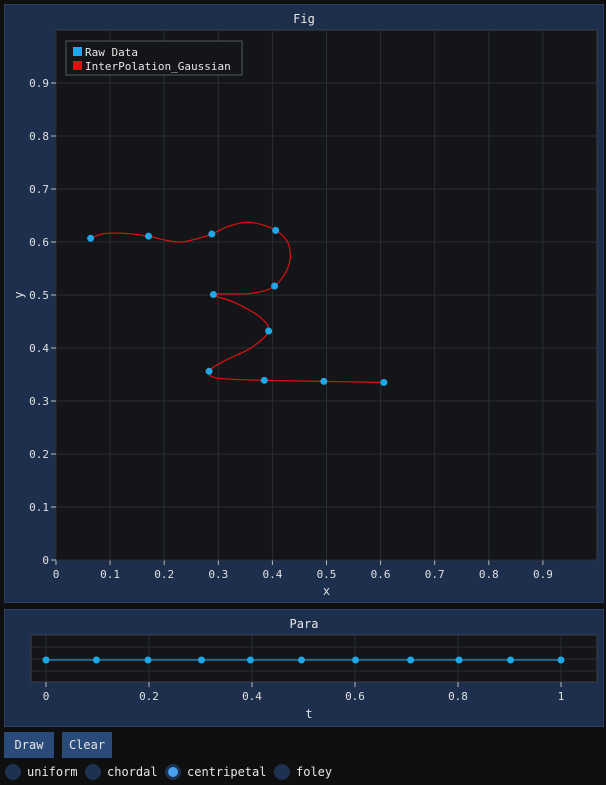  I want to click on radio-centripetal-dot, so click(173, 772).